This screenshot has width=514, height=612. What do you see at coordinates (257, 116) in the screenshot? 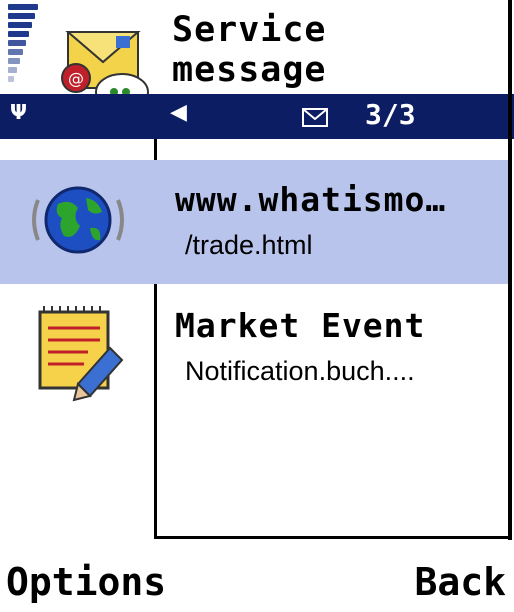
I see `navigation-bar: Ψ ◀ 3/3` at bounding box center [257, 116].